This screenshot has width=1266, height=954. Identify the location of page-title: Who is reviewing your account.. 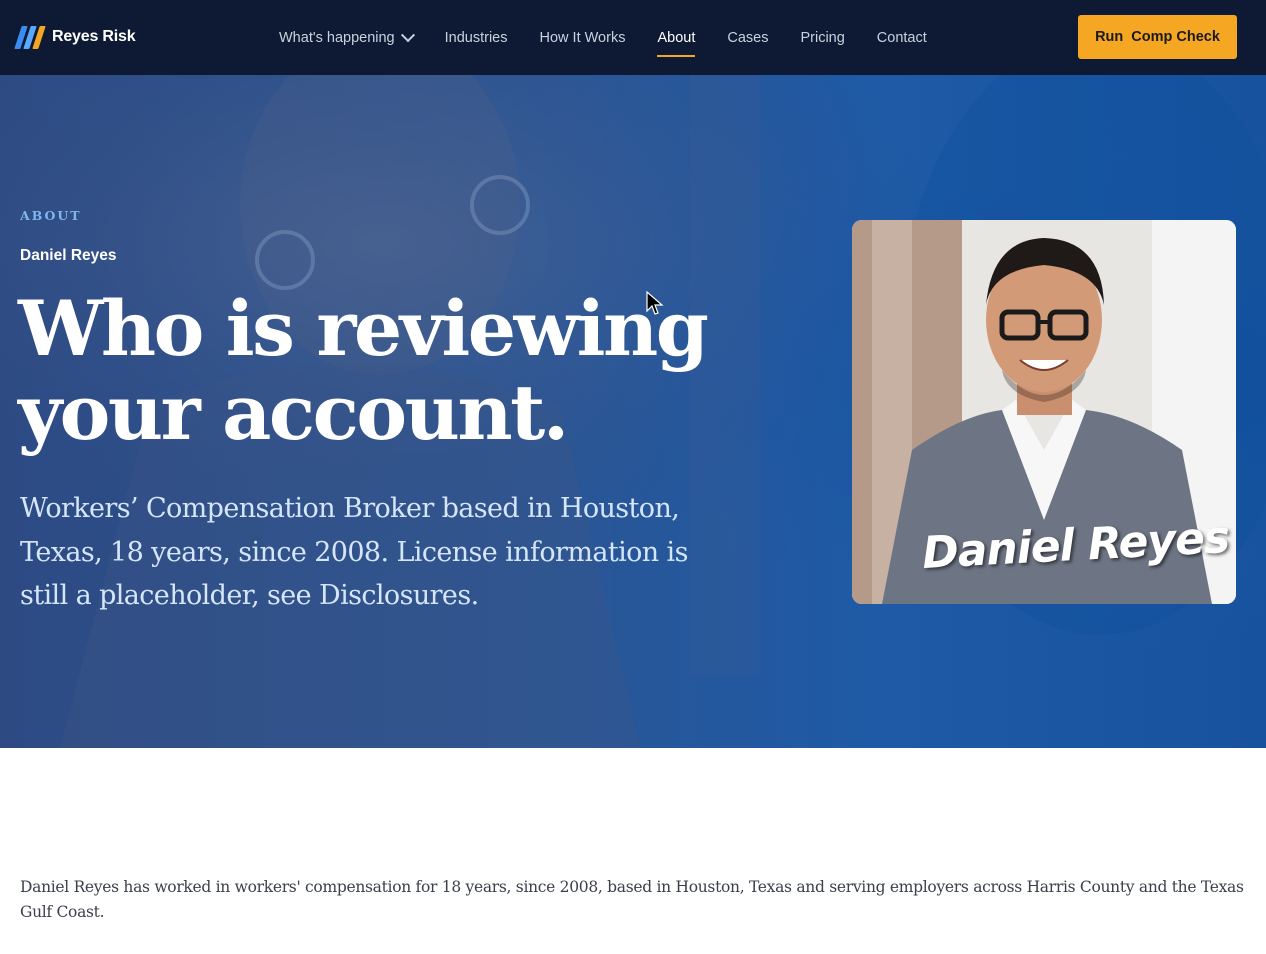
(363, 370).